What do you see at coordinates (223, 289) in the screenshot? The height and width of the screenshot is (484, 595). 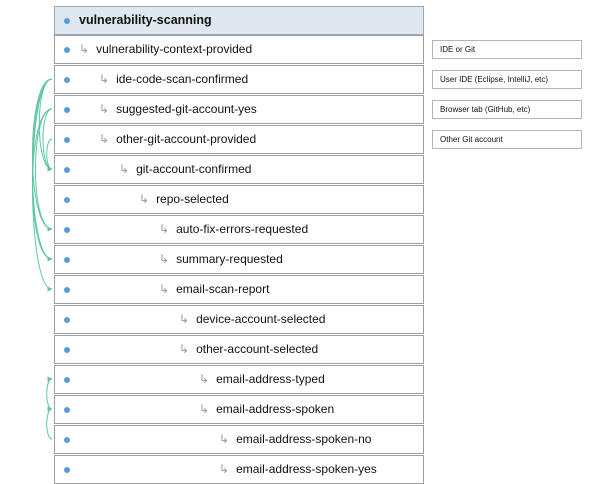 I see `step-text: email-scan-report` at bounding box center [223, 289].